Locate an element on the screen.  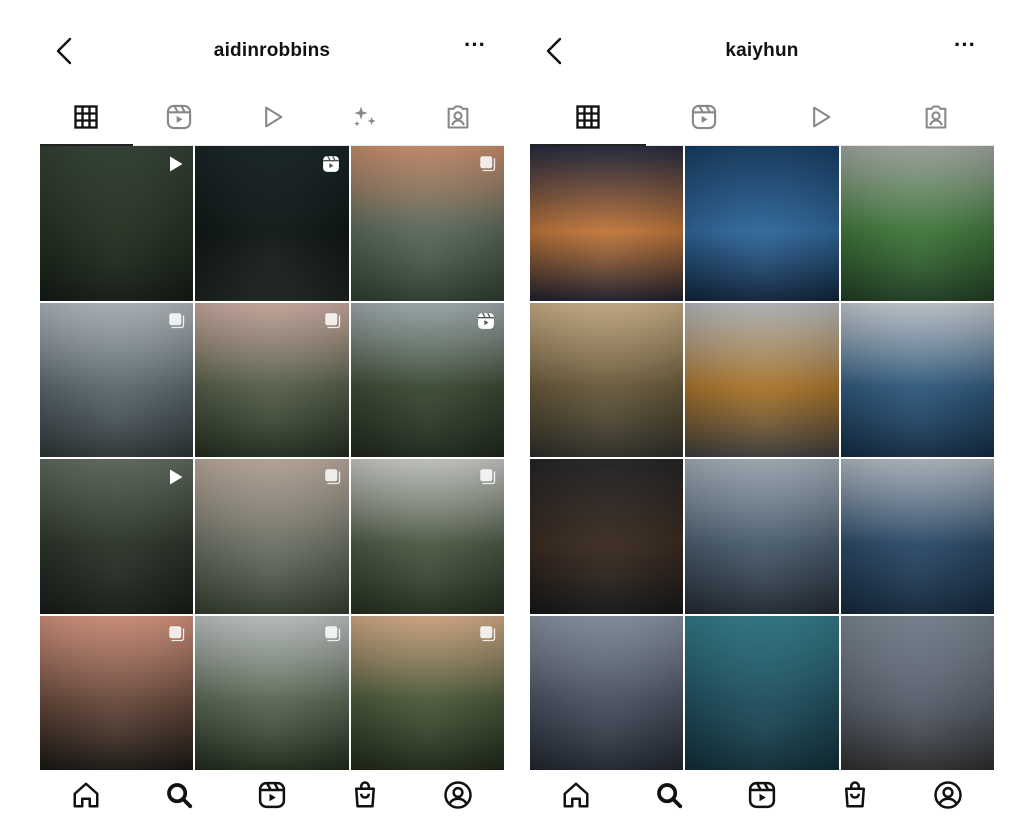
username-title: kaiyhun is located at coordinates (762, 50).